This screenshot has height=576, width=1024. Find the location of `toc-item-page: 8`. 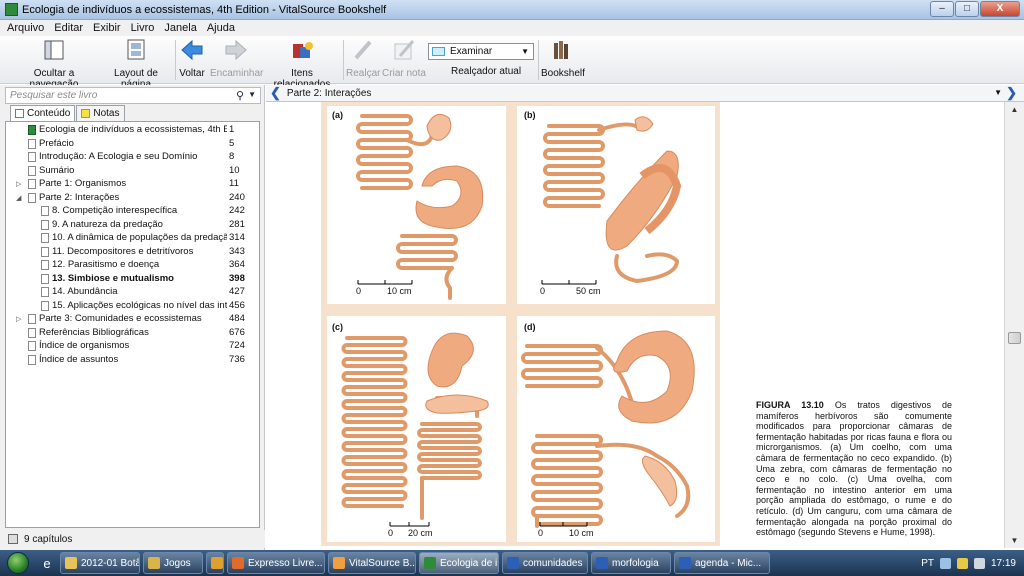

toc-item-page: 8 is located at coordinates (232, 156).